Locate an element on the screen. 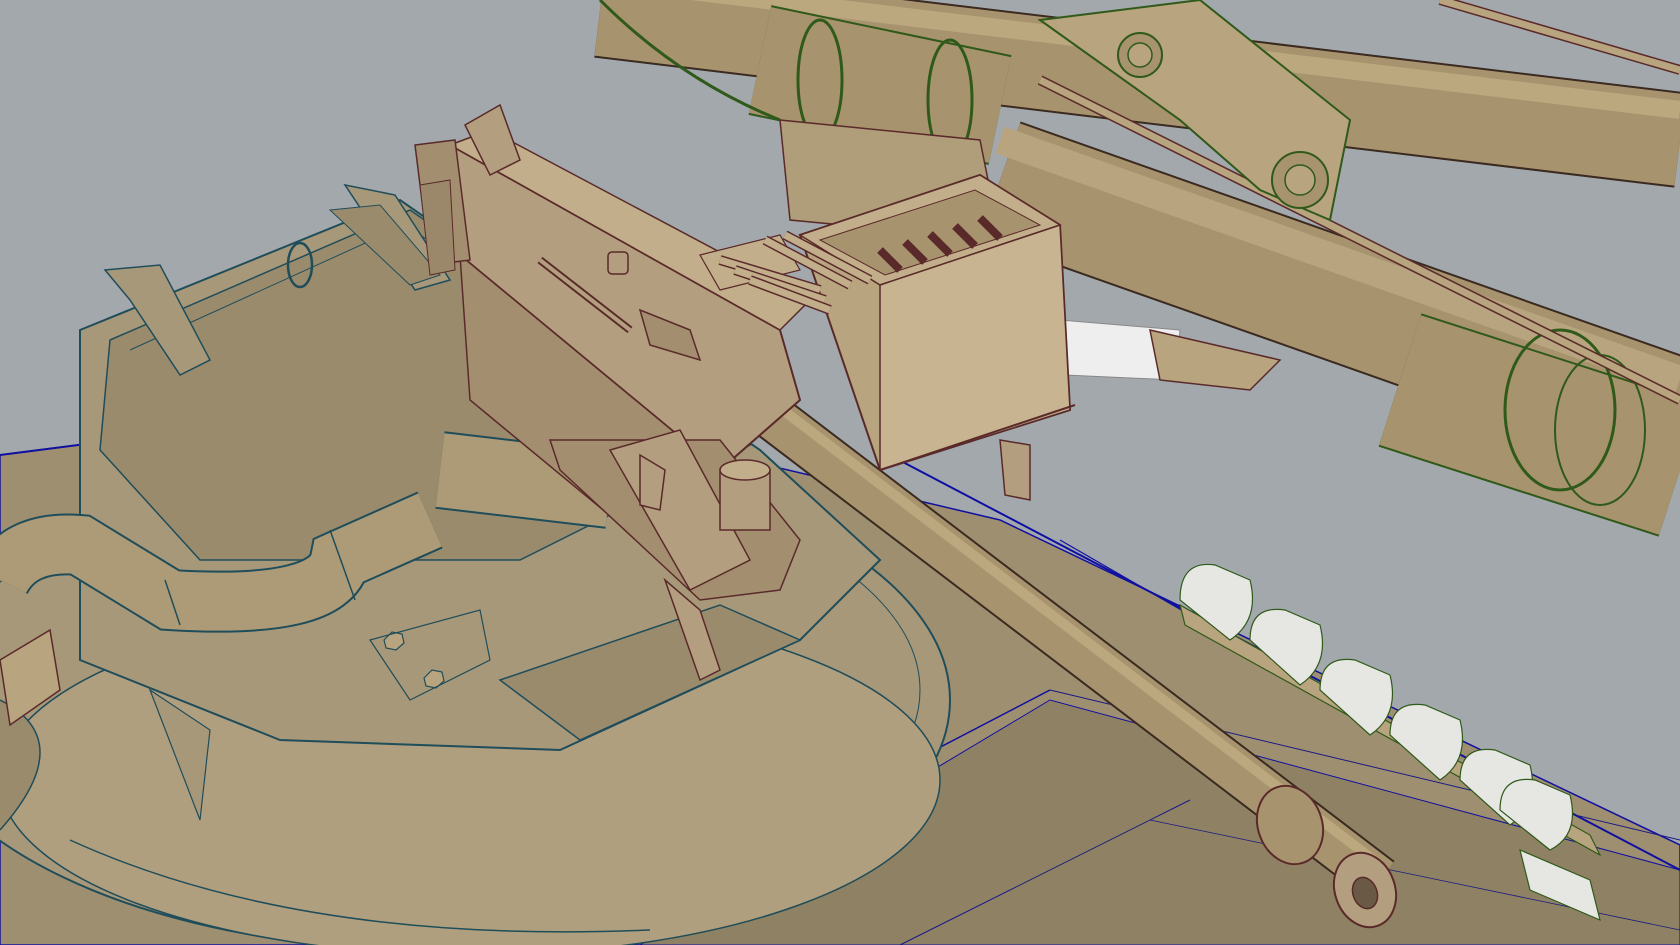 The height and width of the screenshot is (945, 1680). barrel-mount-underside is located at coordinates (1215, 360).